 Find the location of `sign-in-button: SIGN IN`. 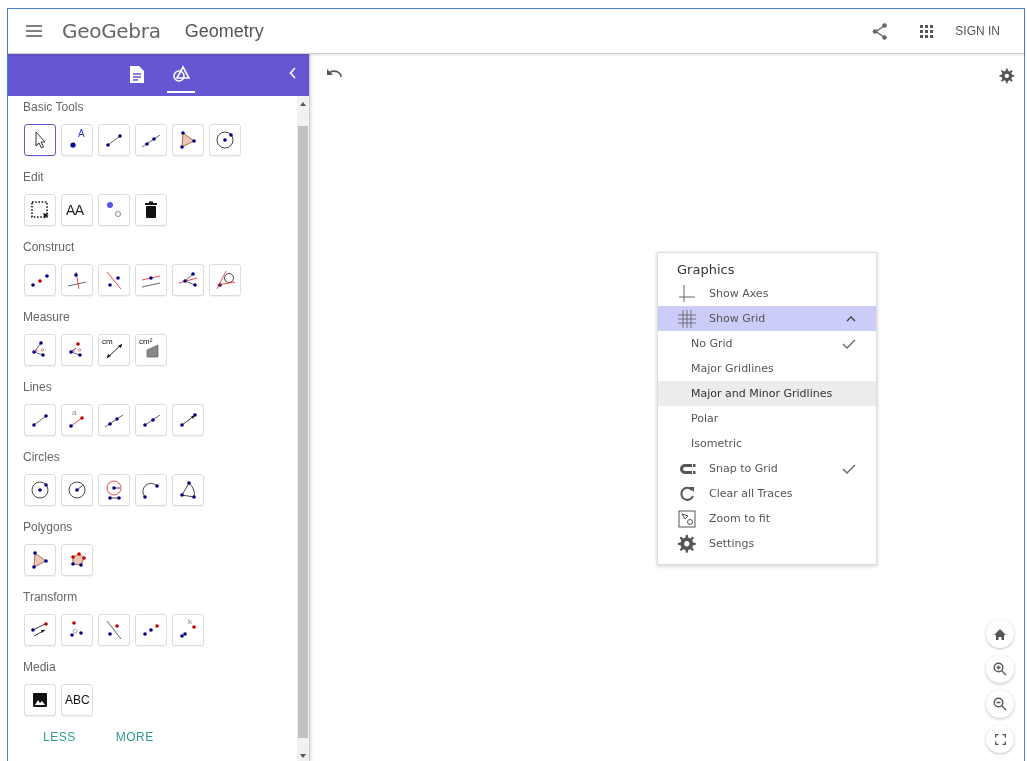

sign-in-button: SIGN IN is located at coordinates (977, 31).